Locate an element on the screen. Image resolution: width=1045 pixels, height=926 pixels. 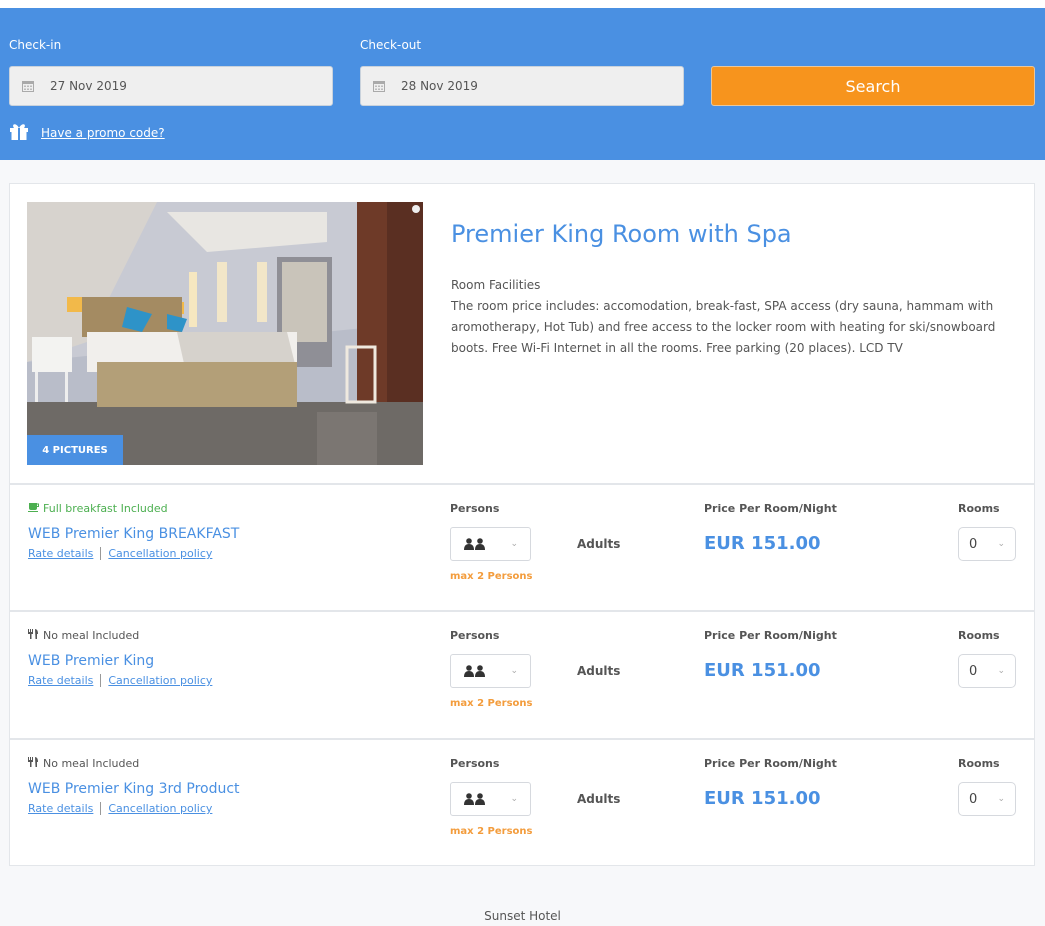
footer-hotel-name: Sunset Hotel is located at coordinates (522, 916).